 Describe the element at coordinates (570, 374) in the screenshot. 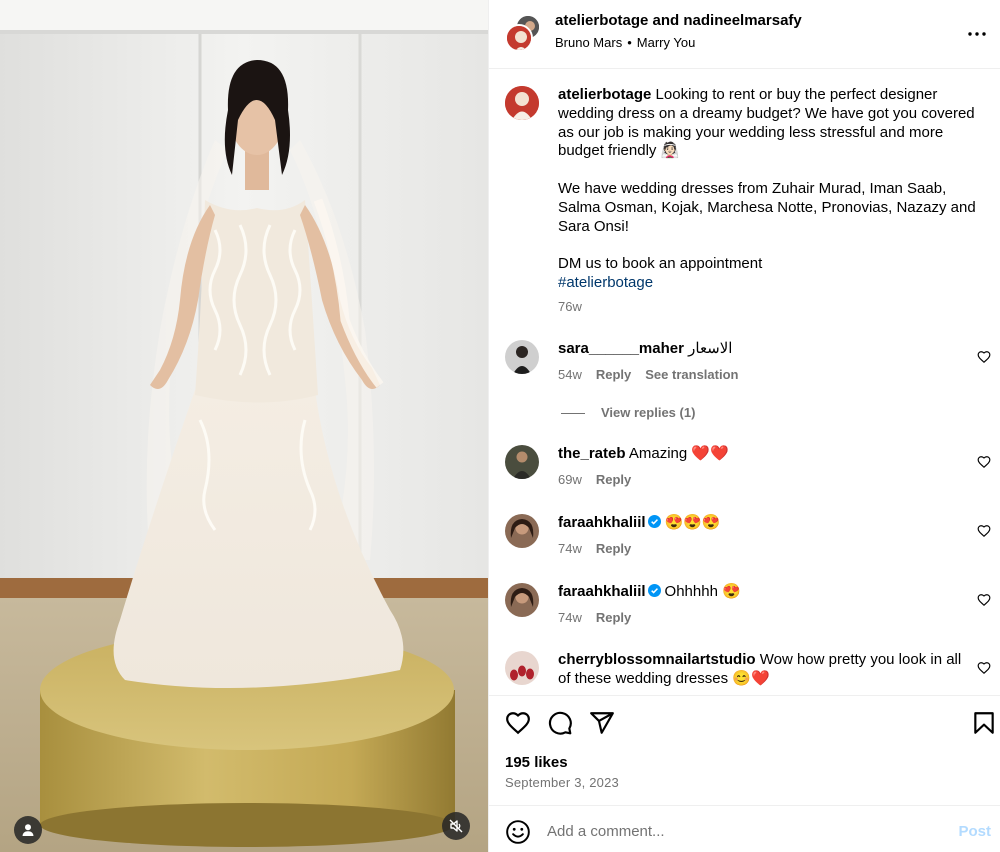

I see `comment-time: 54w` at that location.